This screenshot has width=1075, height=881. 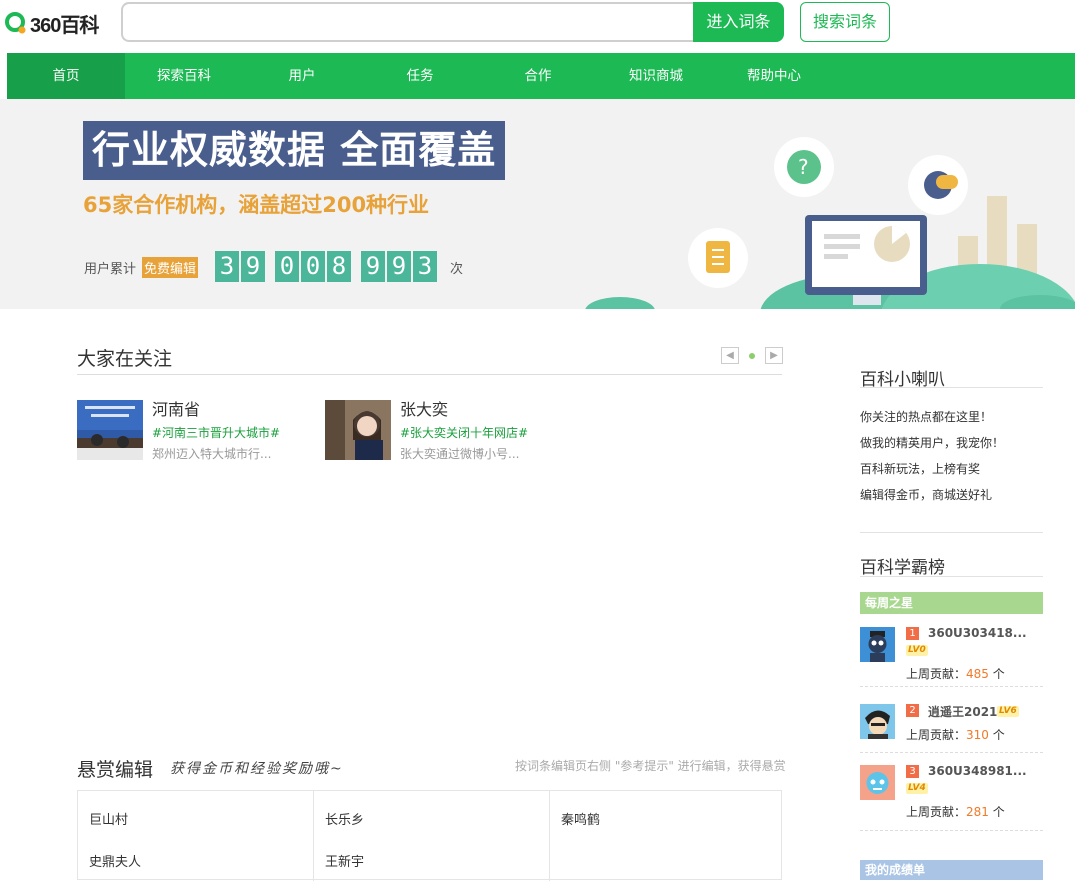 What do you see at coordinates (650, 766) in the screenshot?
I see `reward-tip: 按词条编辑页右侧 "参考提示" 进行编辑，获得悬赏` at bounding box center [650, 766].